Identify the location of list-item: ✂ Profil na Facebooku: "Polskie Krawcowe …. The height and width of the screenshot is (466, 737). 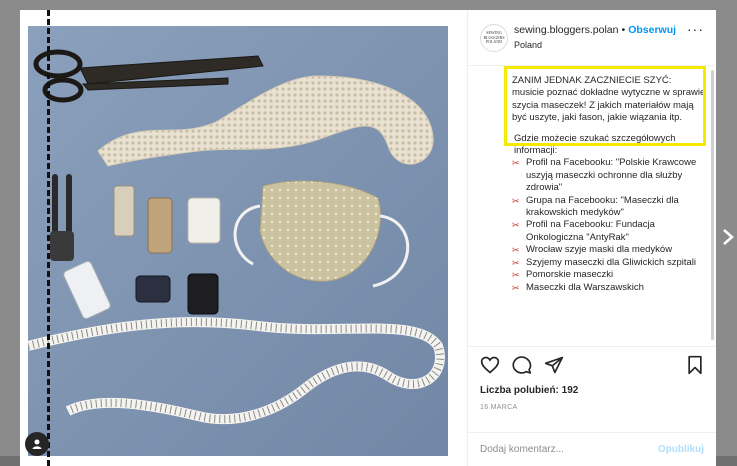
(604, 175).